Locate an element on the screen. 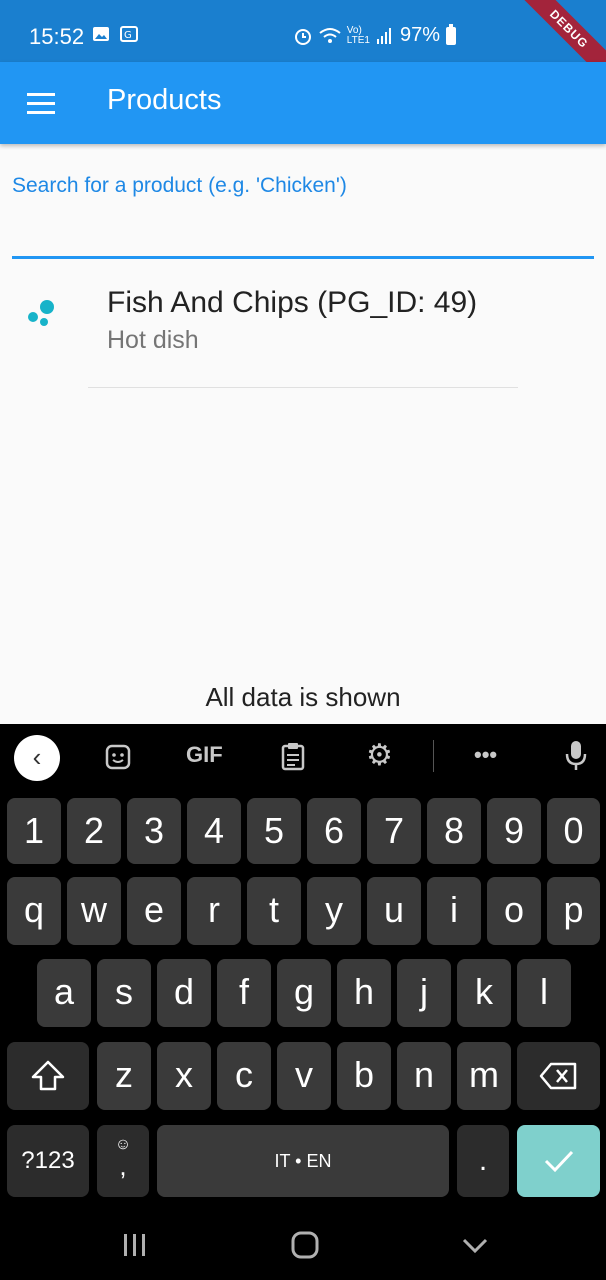  battery-icon is located at coordinates (451, 34).